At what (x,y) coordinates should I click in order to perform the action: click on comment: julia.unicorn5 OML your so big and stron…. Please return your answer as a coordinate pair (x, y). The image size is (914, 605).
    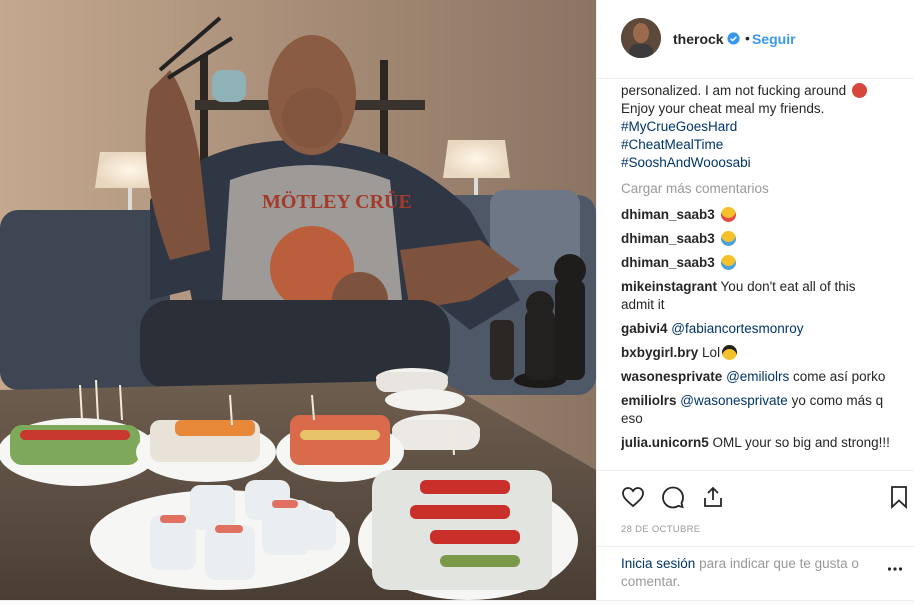
    Looking at the image, I should click on (756, 443).